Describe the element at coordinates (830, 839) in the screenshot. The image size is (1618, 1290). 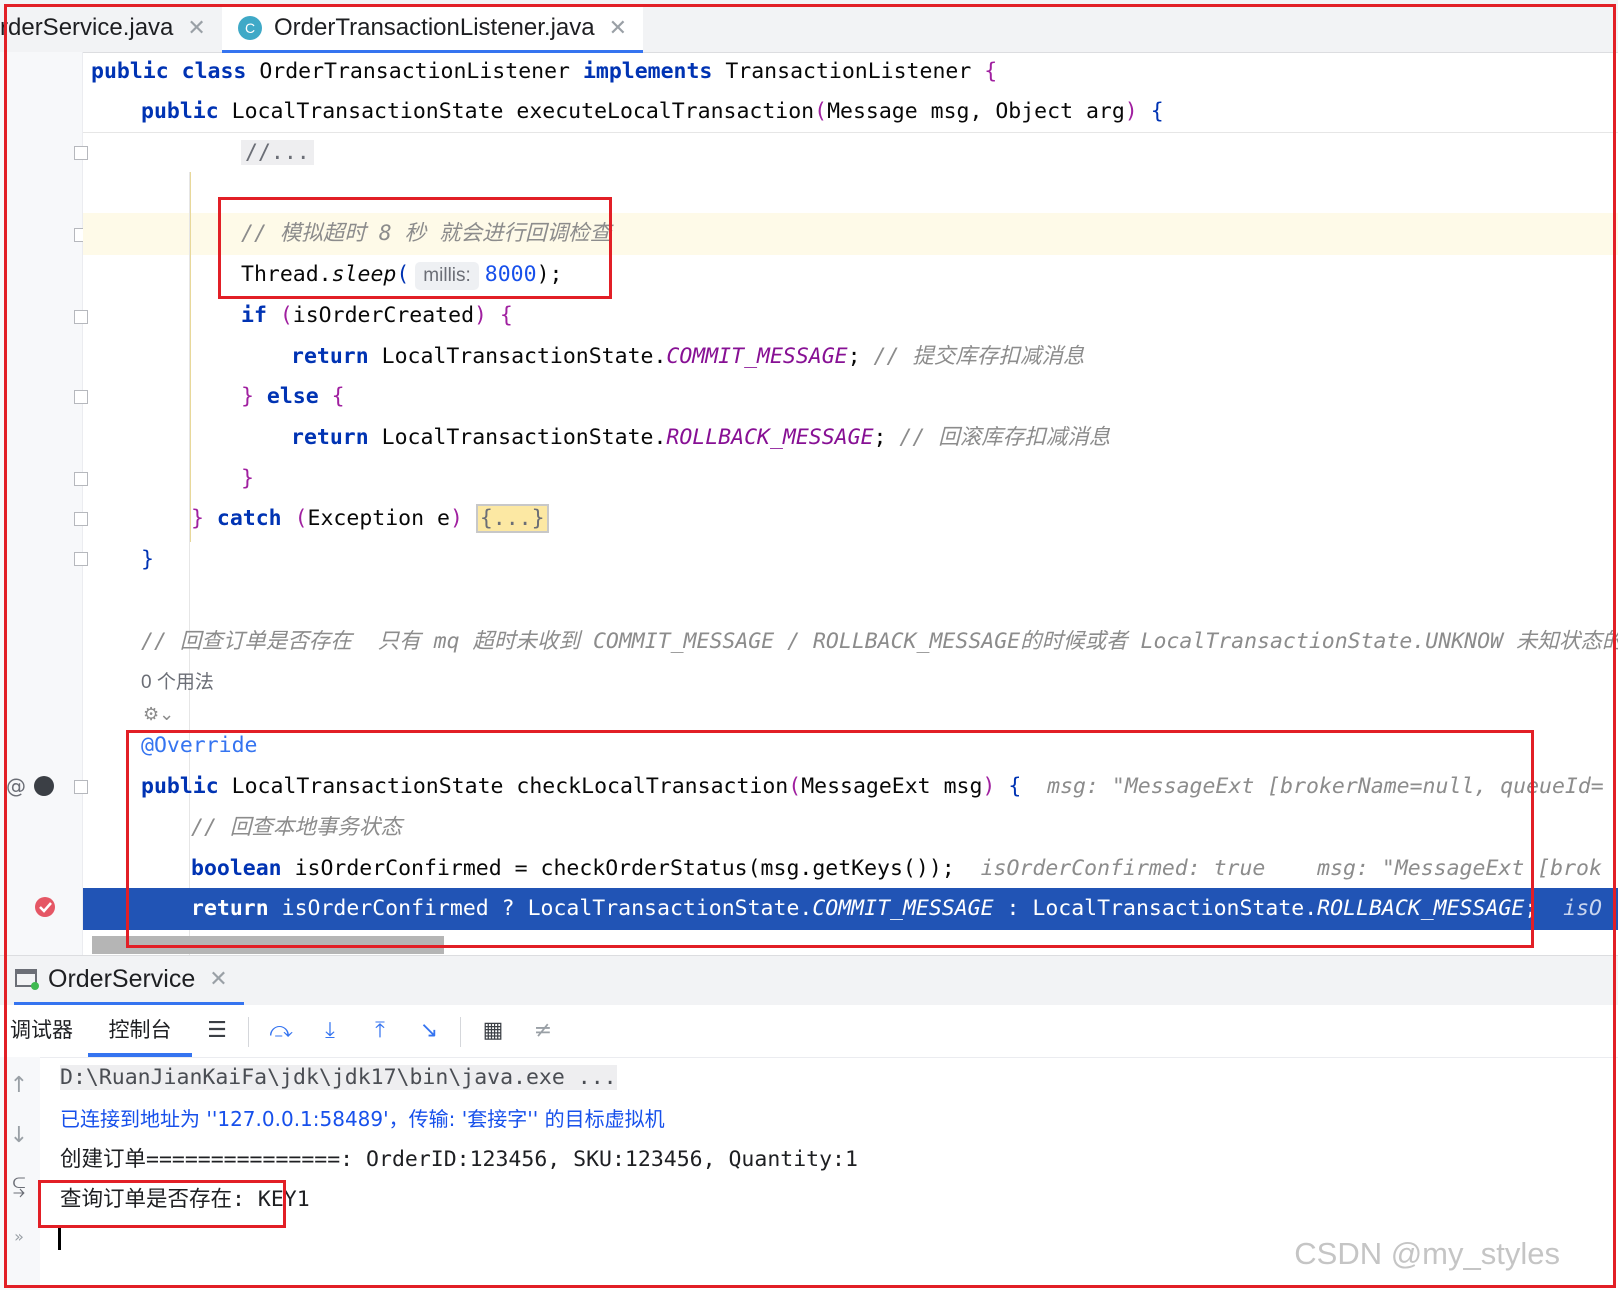
I see `check-transaction-highlight-box` at that location.